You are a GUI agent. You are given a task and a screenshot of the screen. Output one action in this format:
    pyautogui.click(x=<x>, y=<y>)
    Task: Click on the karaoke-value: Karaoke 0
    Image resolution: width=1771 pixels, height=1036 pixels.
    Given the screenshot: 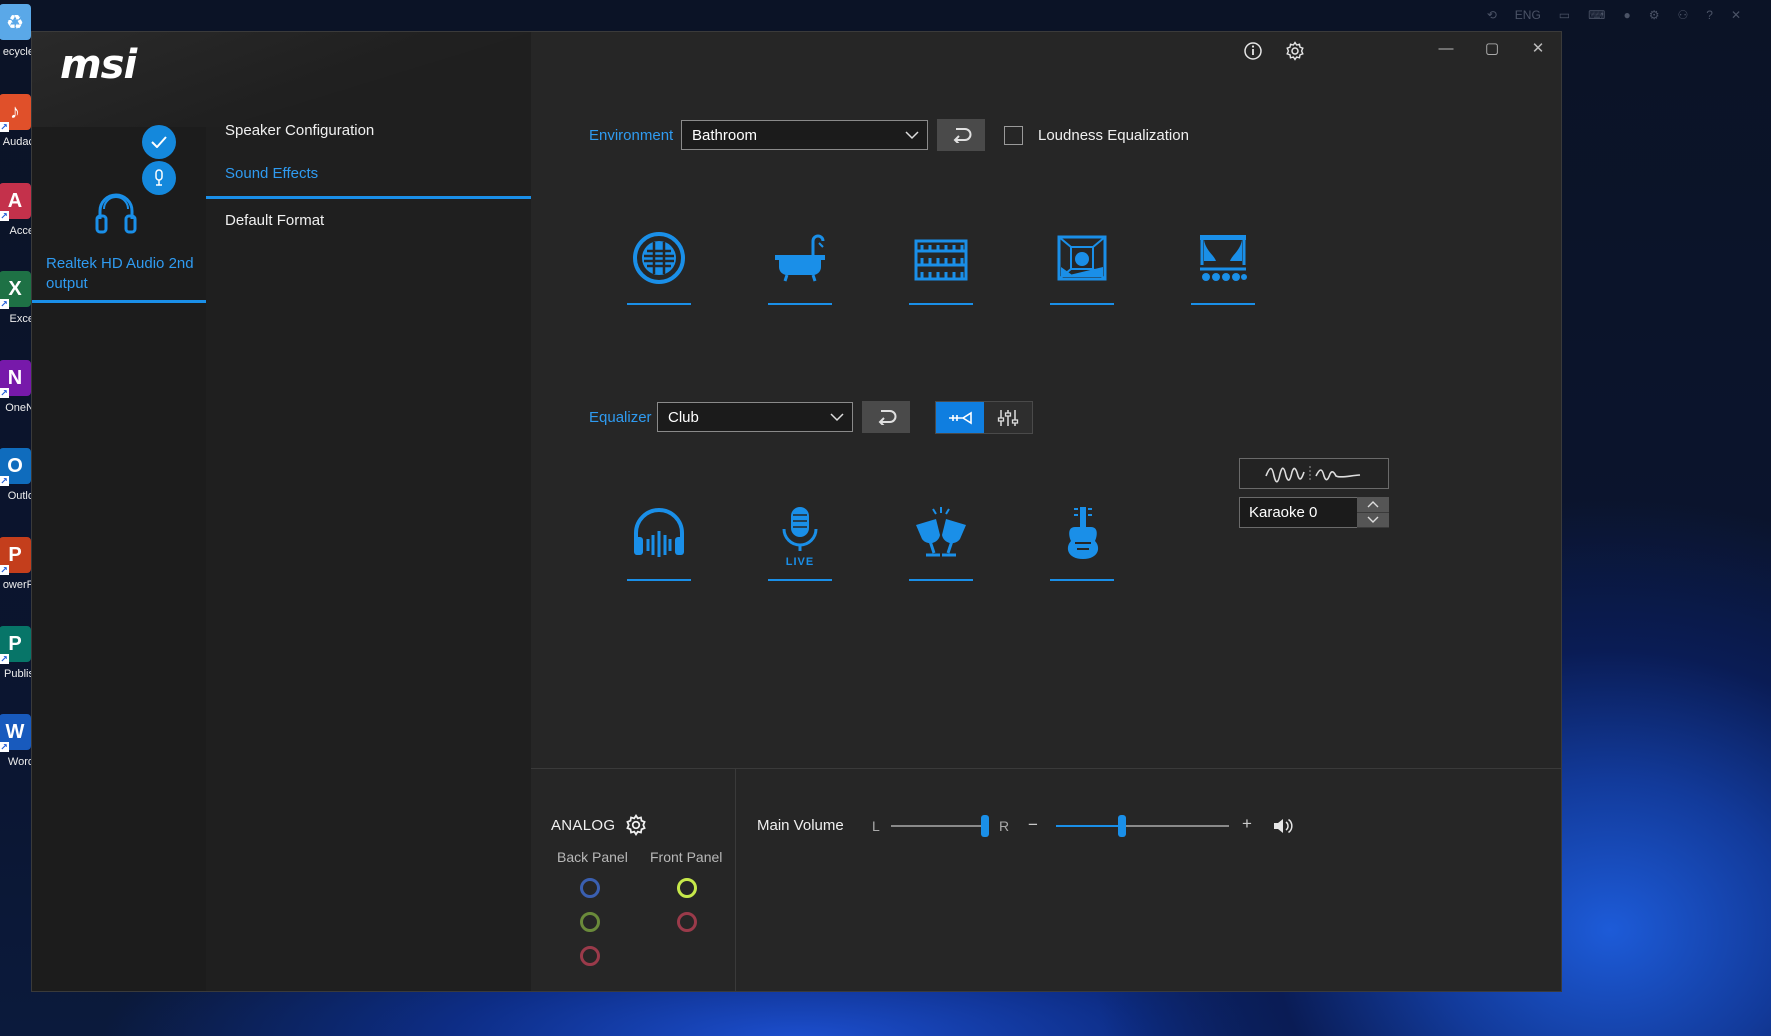 What is the action you would take?
    pyautogui.click(x=1283, y=512)
    